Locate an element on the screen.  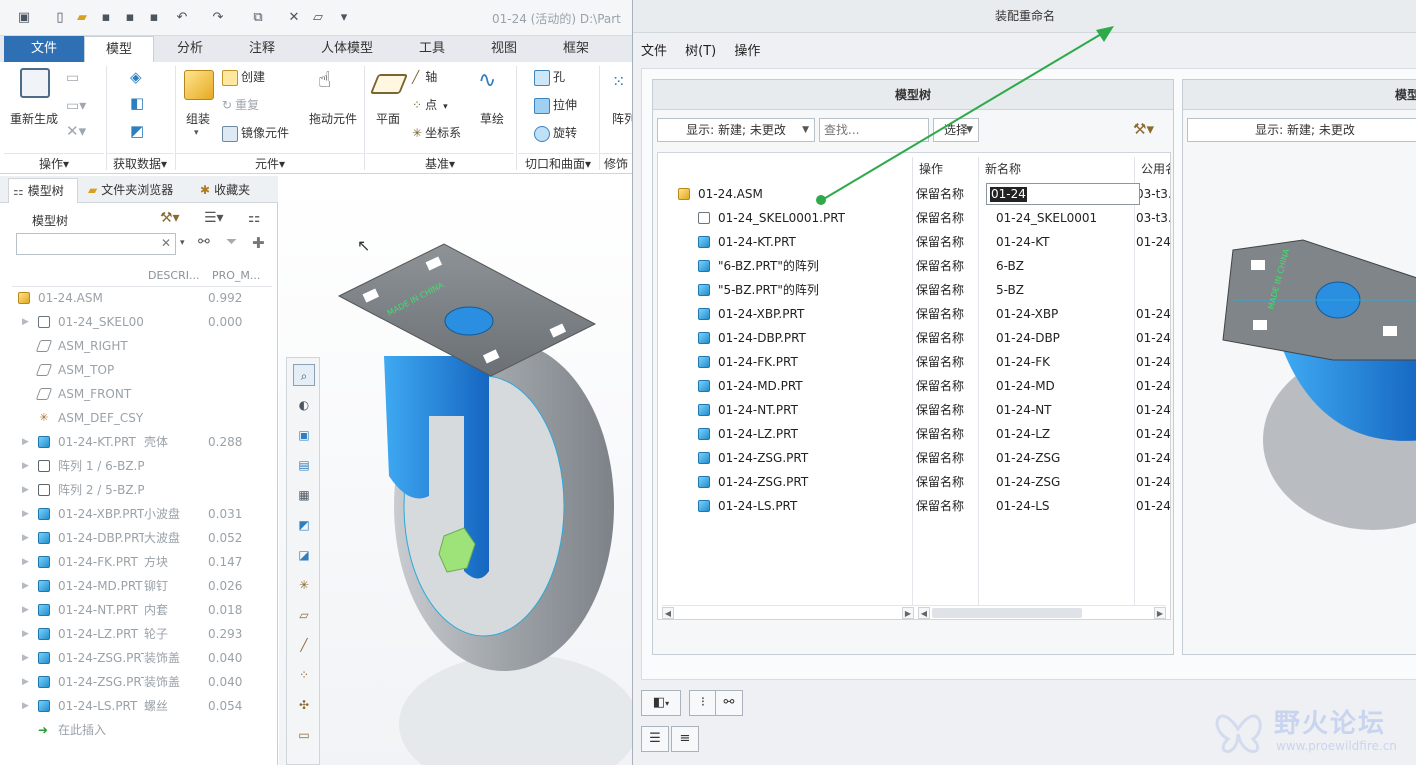
rename-row: 01-24-LS.PRT 保留名称 01-24-LS 01-24 is located at coordinates (914, 506).